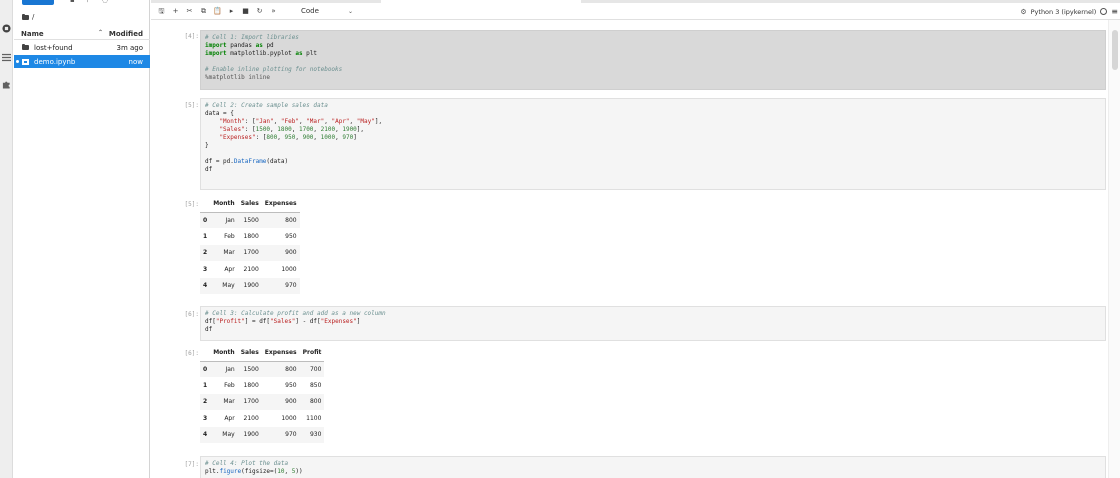 This screenshot has width=1120, height=478. I want to click on kernel-idle-icon, so click(1104, 11).